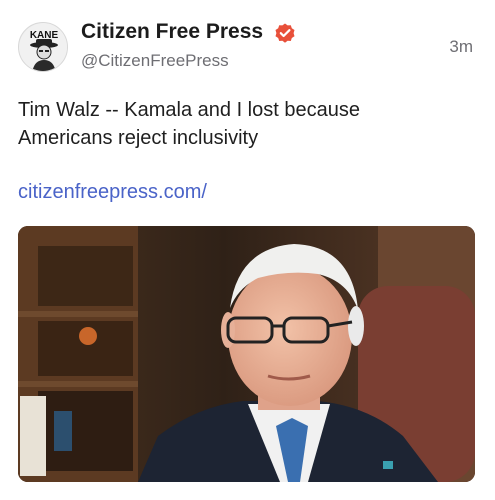 The width and height of the screenshot is (495, 500). Describe the element at coordinates (285, 33) in the screenshot. I see `verified-badge-icon` at that location.